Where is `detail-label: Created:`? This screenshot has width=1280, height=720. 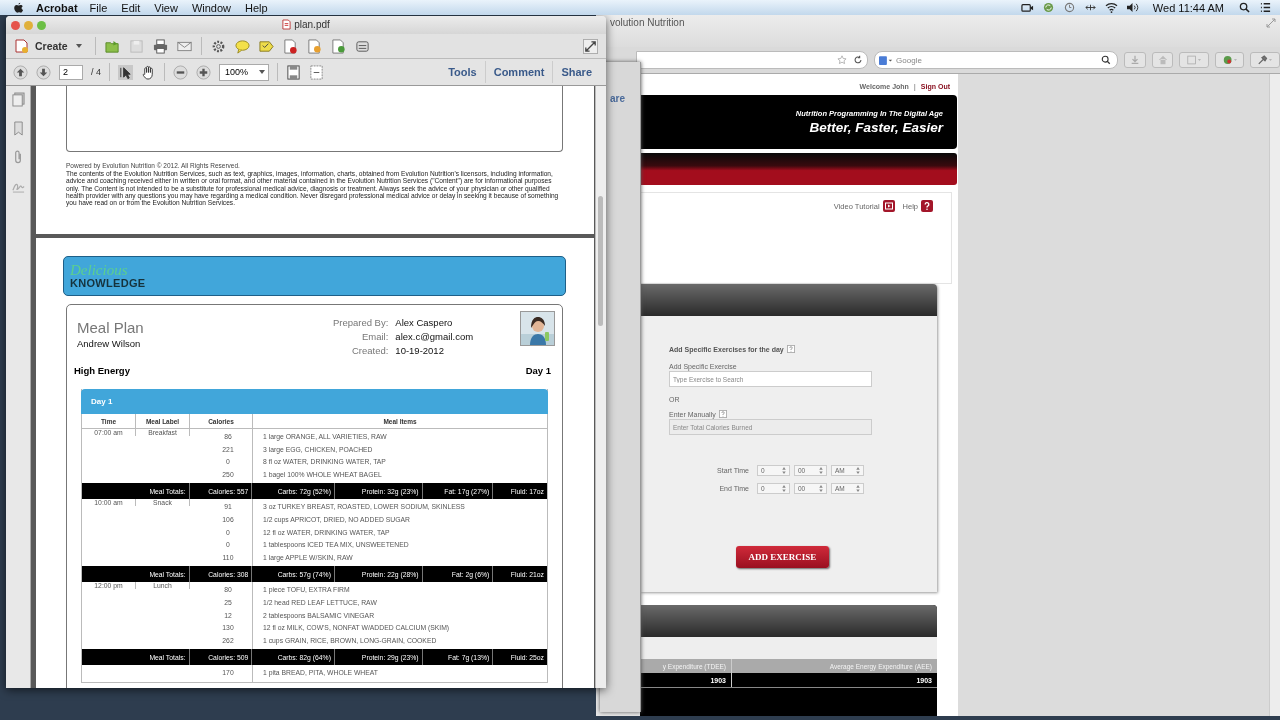 detail-label: Created: is located at coordinates (369, 350).